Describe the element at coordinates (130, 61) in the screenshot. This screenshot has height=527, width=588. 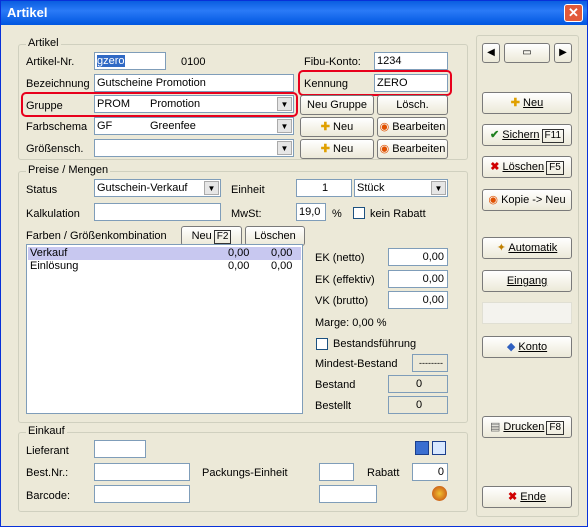
I see `artikelnr-field: gzero` at that location.